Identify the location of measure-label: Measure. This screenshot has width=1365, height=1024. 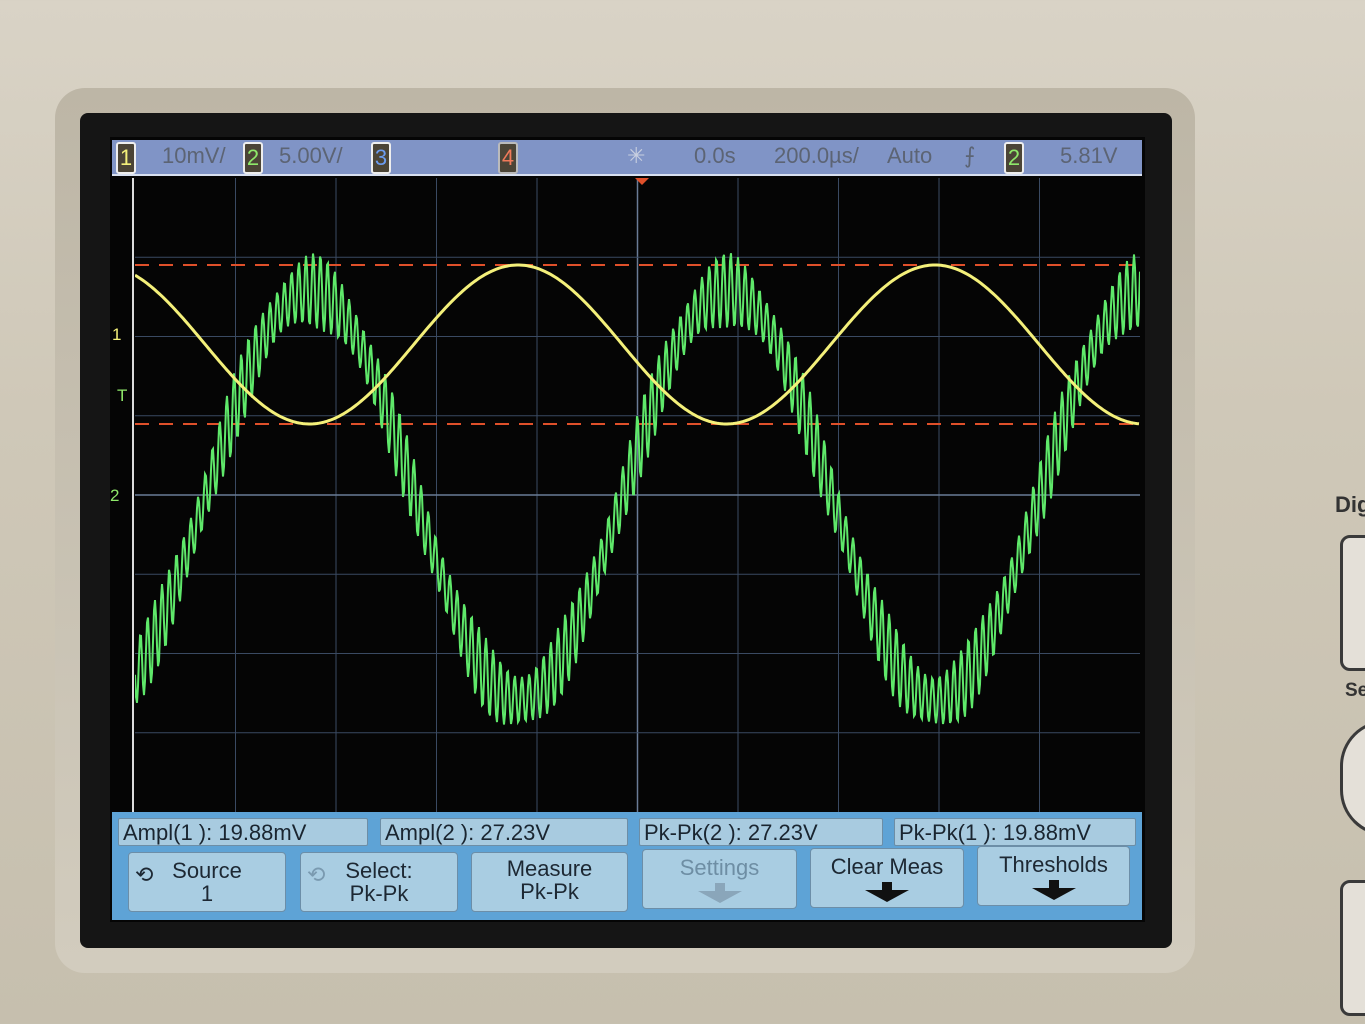
(549, 868).